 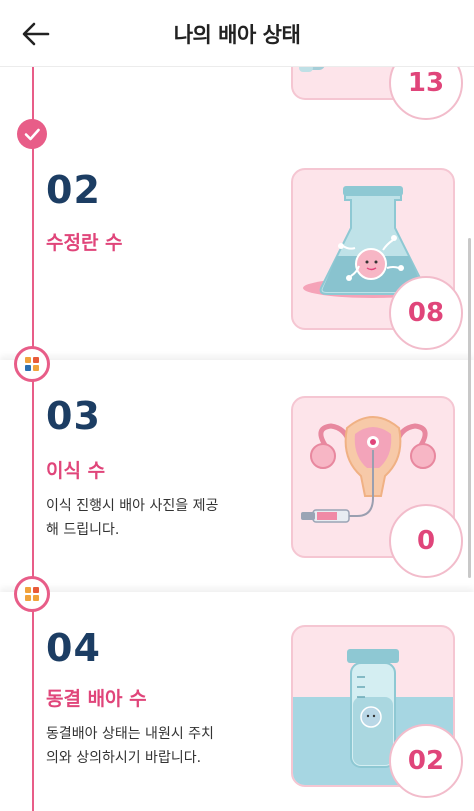 What do you see at coordinates (426, 761) in the screenshot?
I see `frozen-embryo-count: 02` at bounding box center [426, 761].